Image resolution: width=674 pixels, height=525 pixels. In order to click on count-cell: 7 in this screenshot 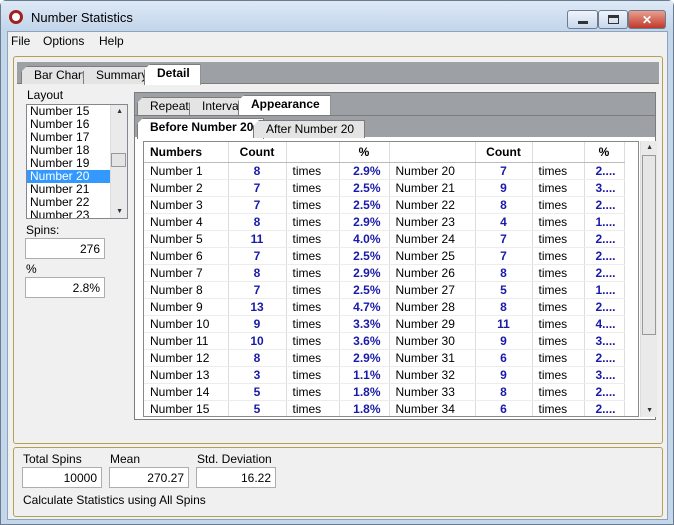, I will do `click(257, 256)`.